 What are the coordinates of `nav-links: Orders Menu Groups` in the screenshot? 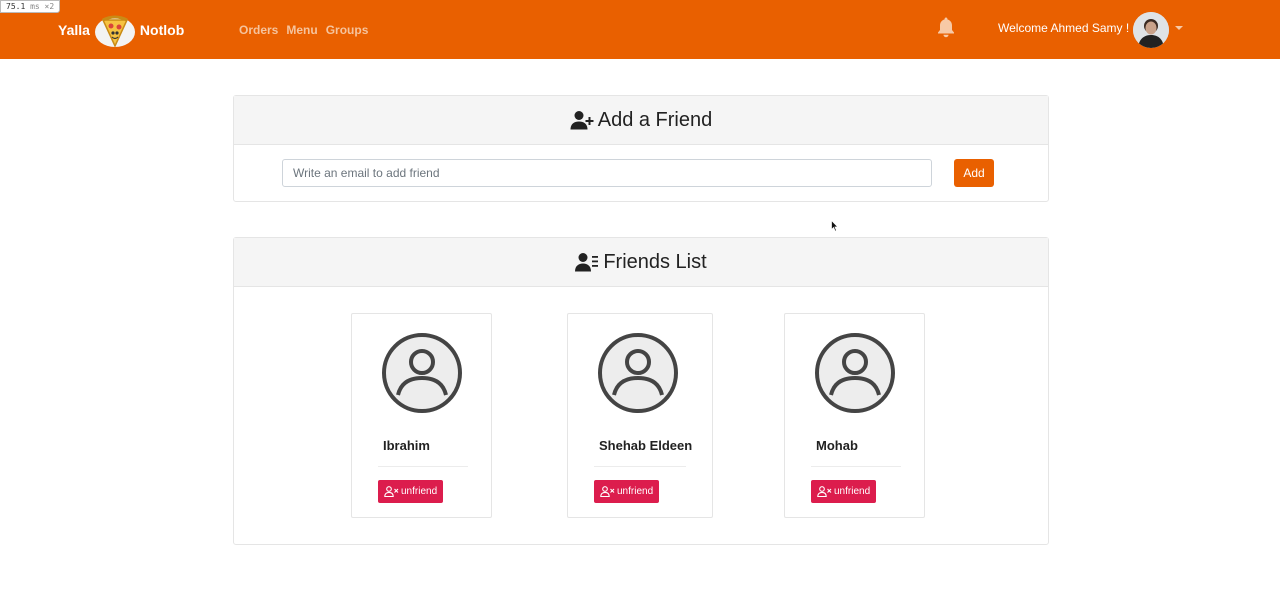 It's located at (307, 29).